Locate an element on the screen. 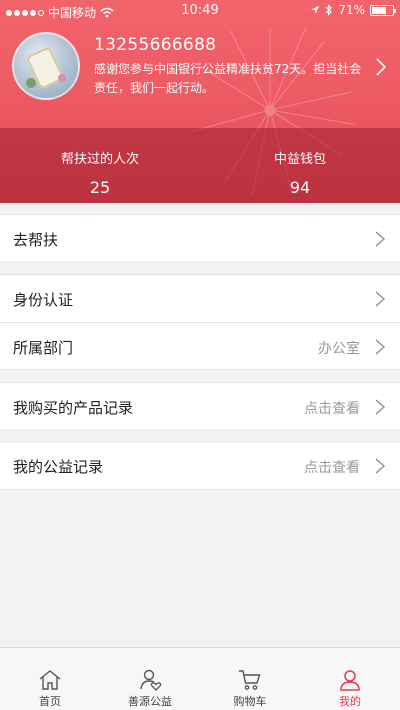 This screenshot has height=710, width=400. home-icon is located at coordinates (50, 680).